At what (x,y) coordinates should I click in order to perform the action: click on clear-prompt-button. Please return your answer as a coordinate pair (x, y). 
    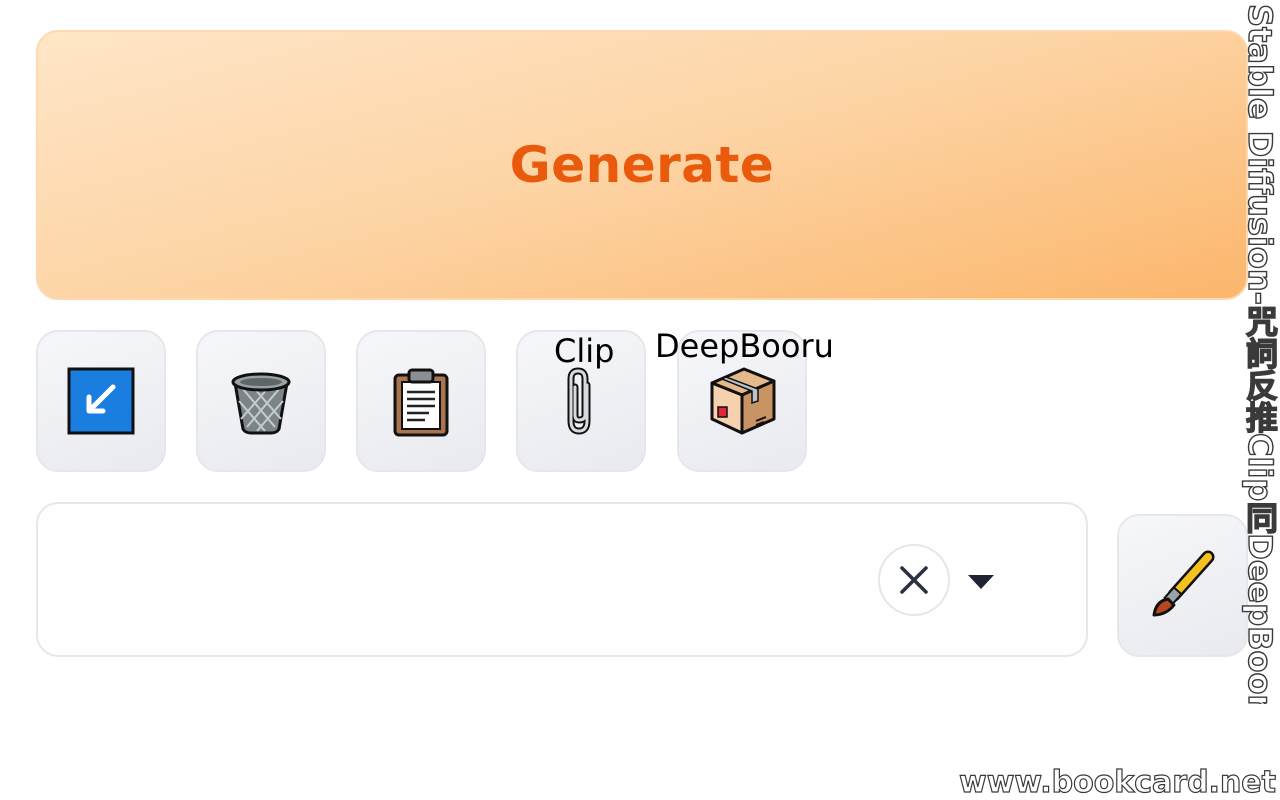
    Looking at the image, I should click on (261, 401).